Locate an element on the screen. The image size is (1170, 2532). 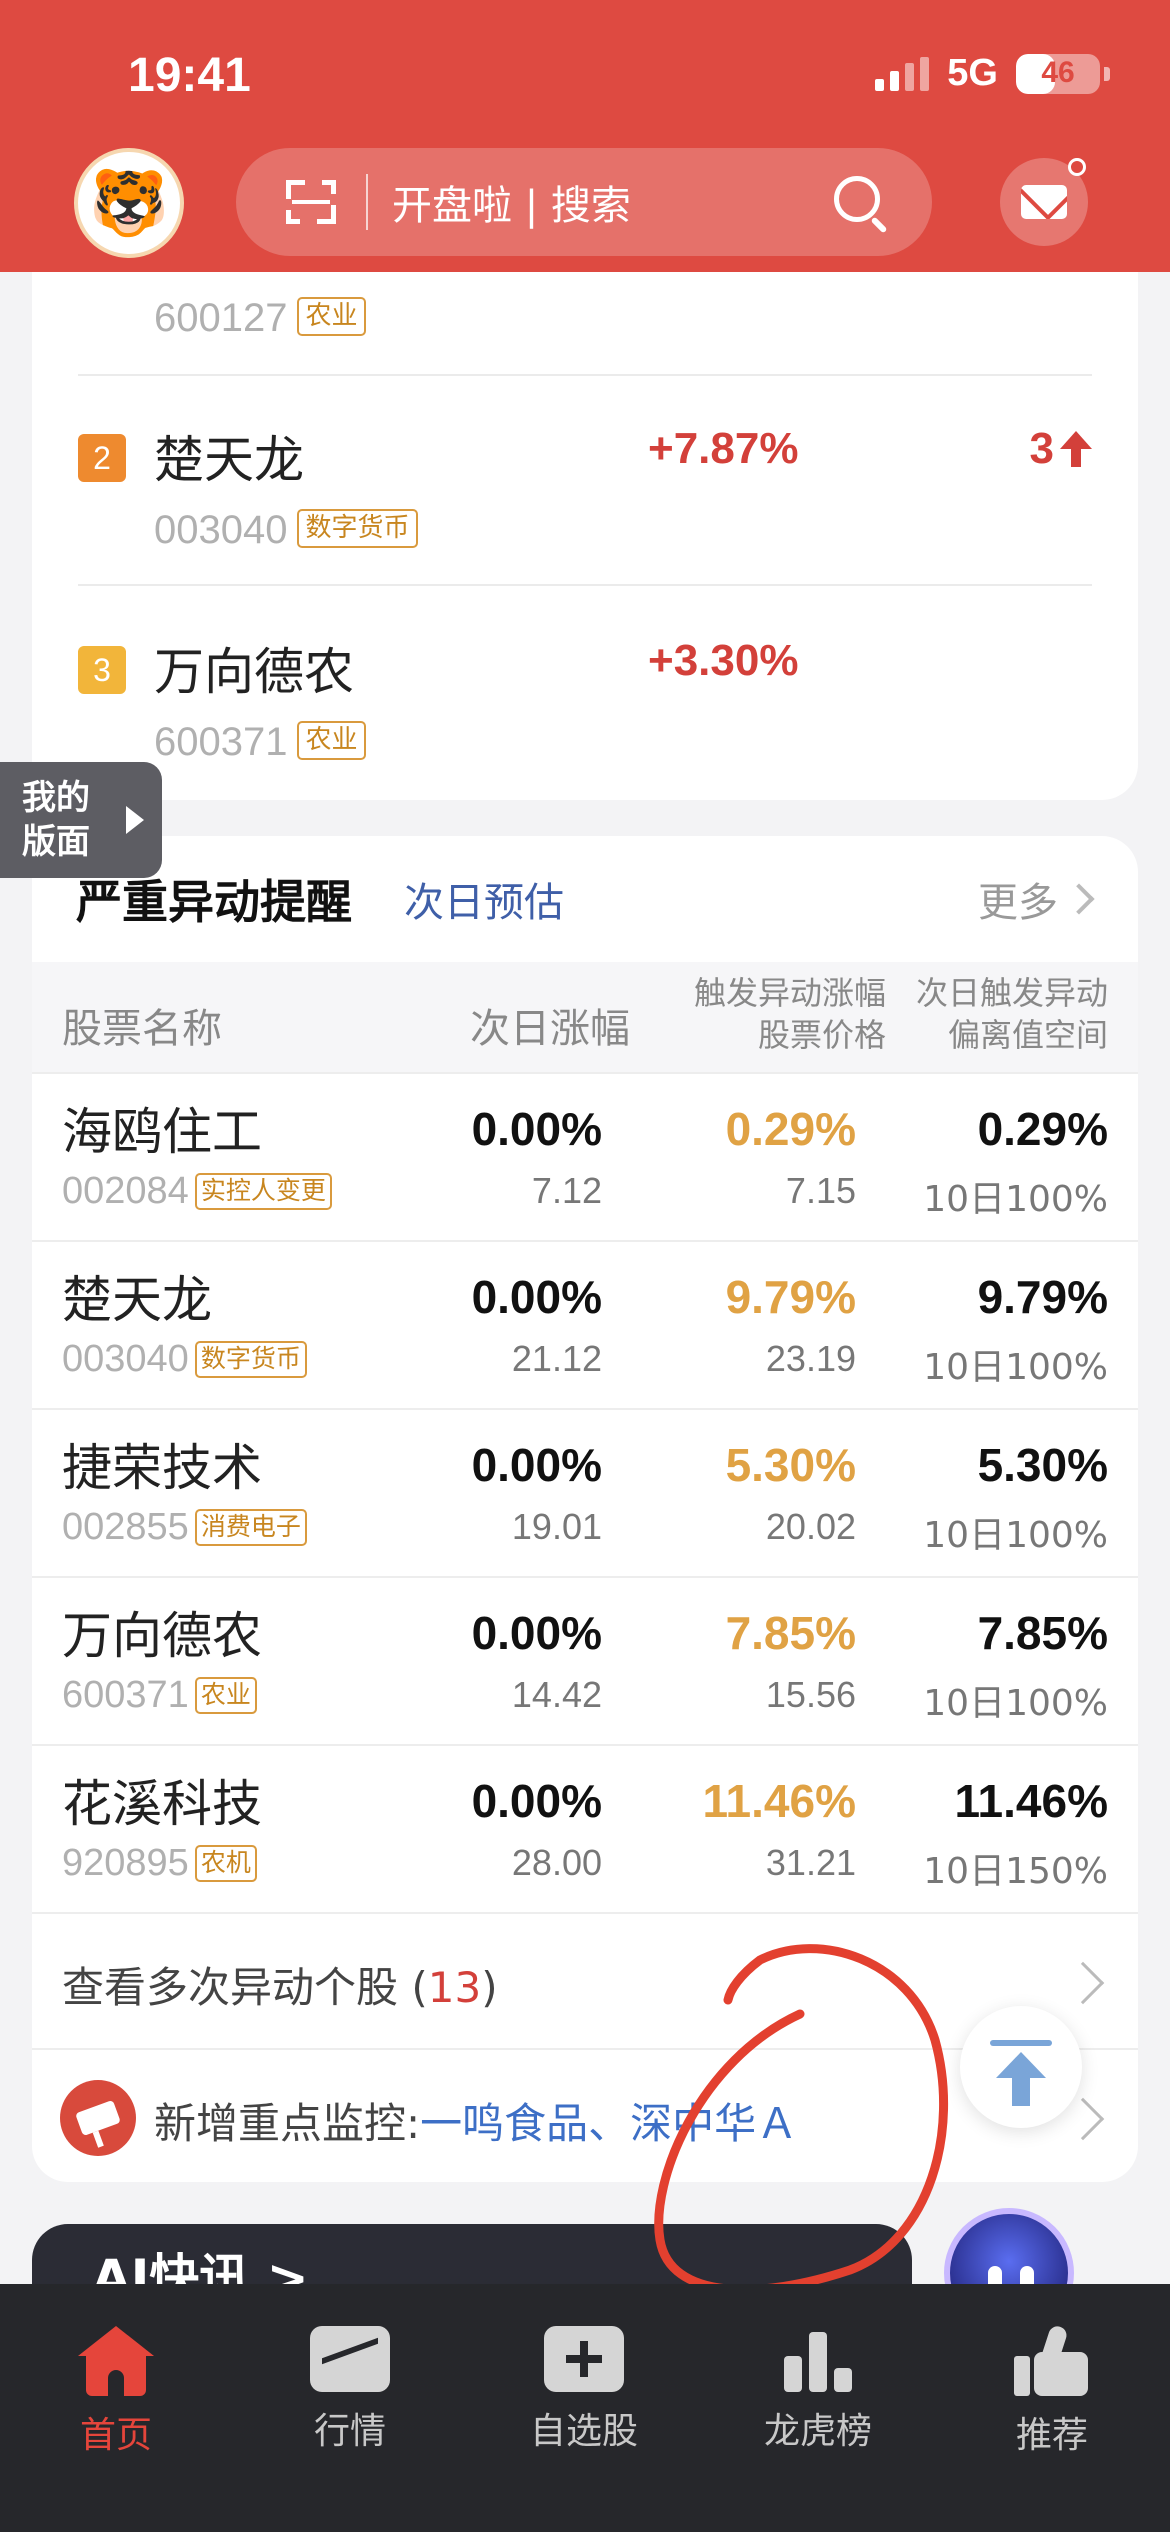
current-price: 28.00 is located at coordinates (556, 1862).